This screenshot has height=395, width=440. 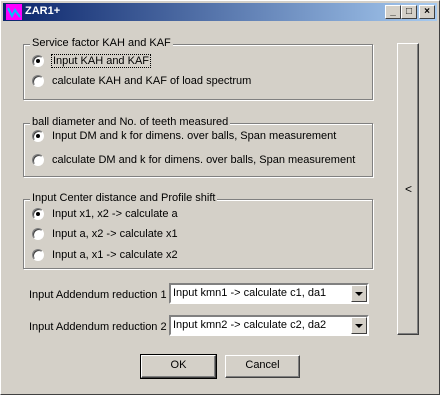 I want to click on ok-button: OK, so click(x=178, y=366).